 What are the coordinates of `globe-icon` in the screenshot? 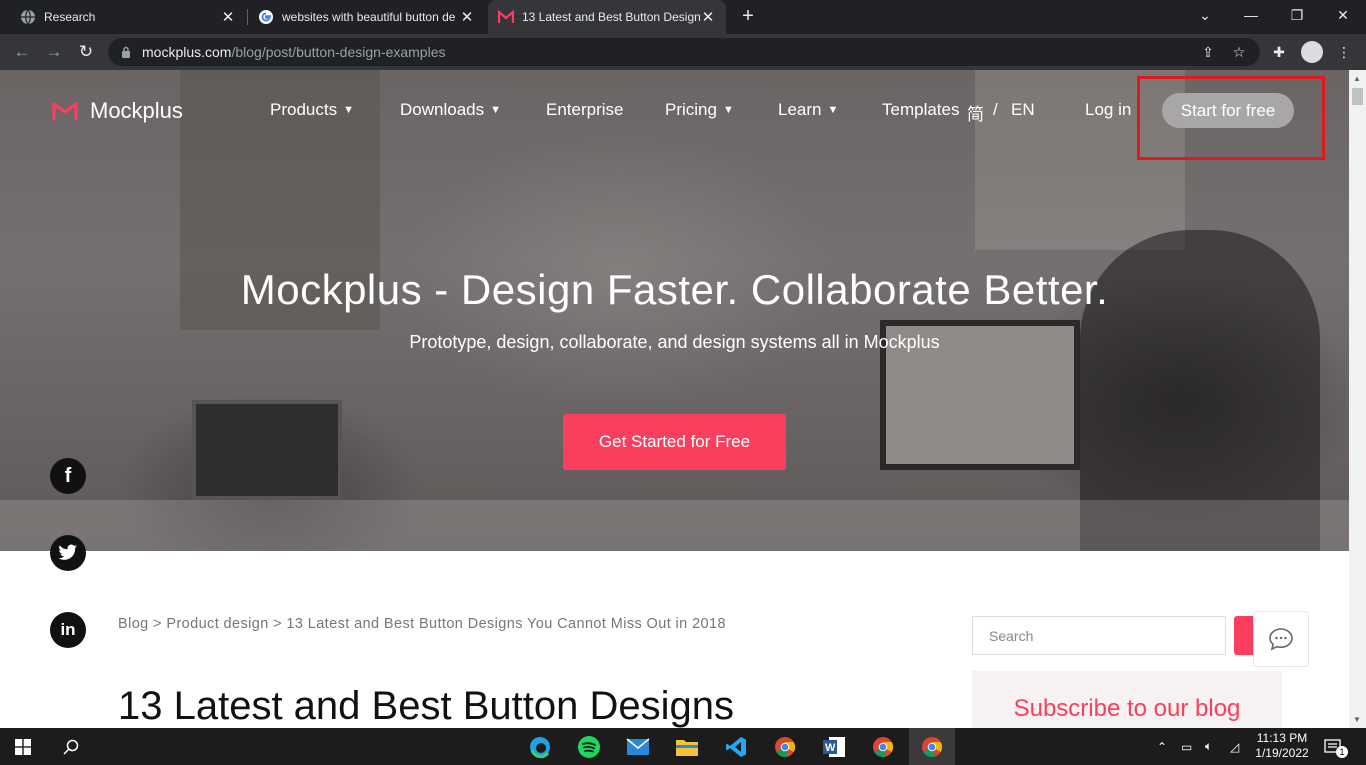 It's located at (28, 17).